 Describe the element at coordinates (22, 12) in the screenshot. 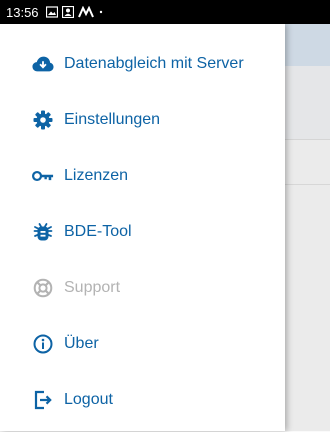

I see `status-time: 13:56` at that location.